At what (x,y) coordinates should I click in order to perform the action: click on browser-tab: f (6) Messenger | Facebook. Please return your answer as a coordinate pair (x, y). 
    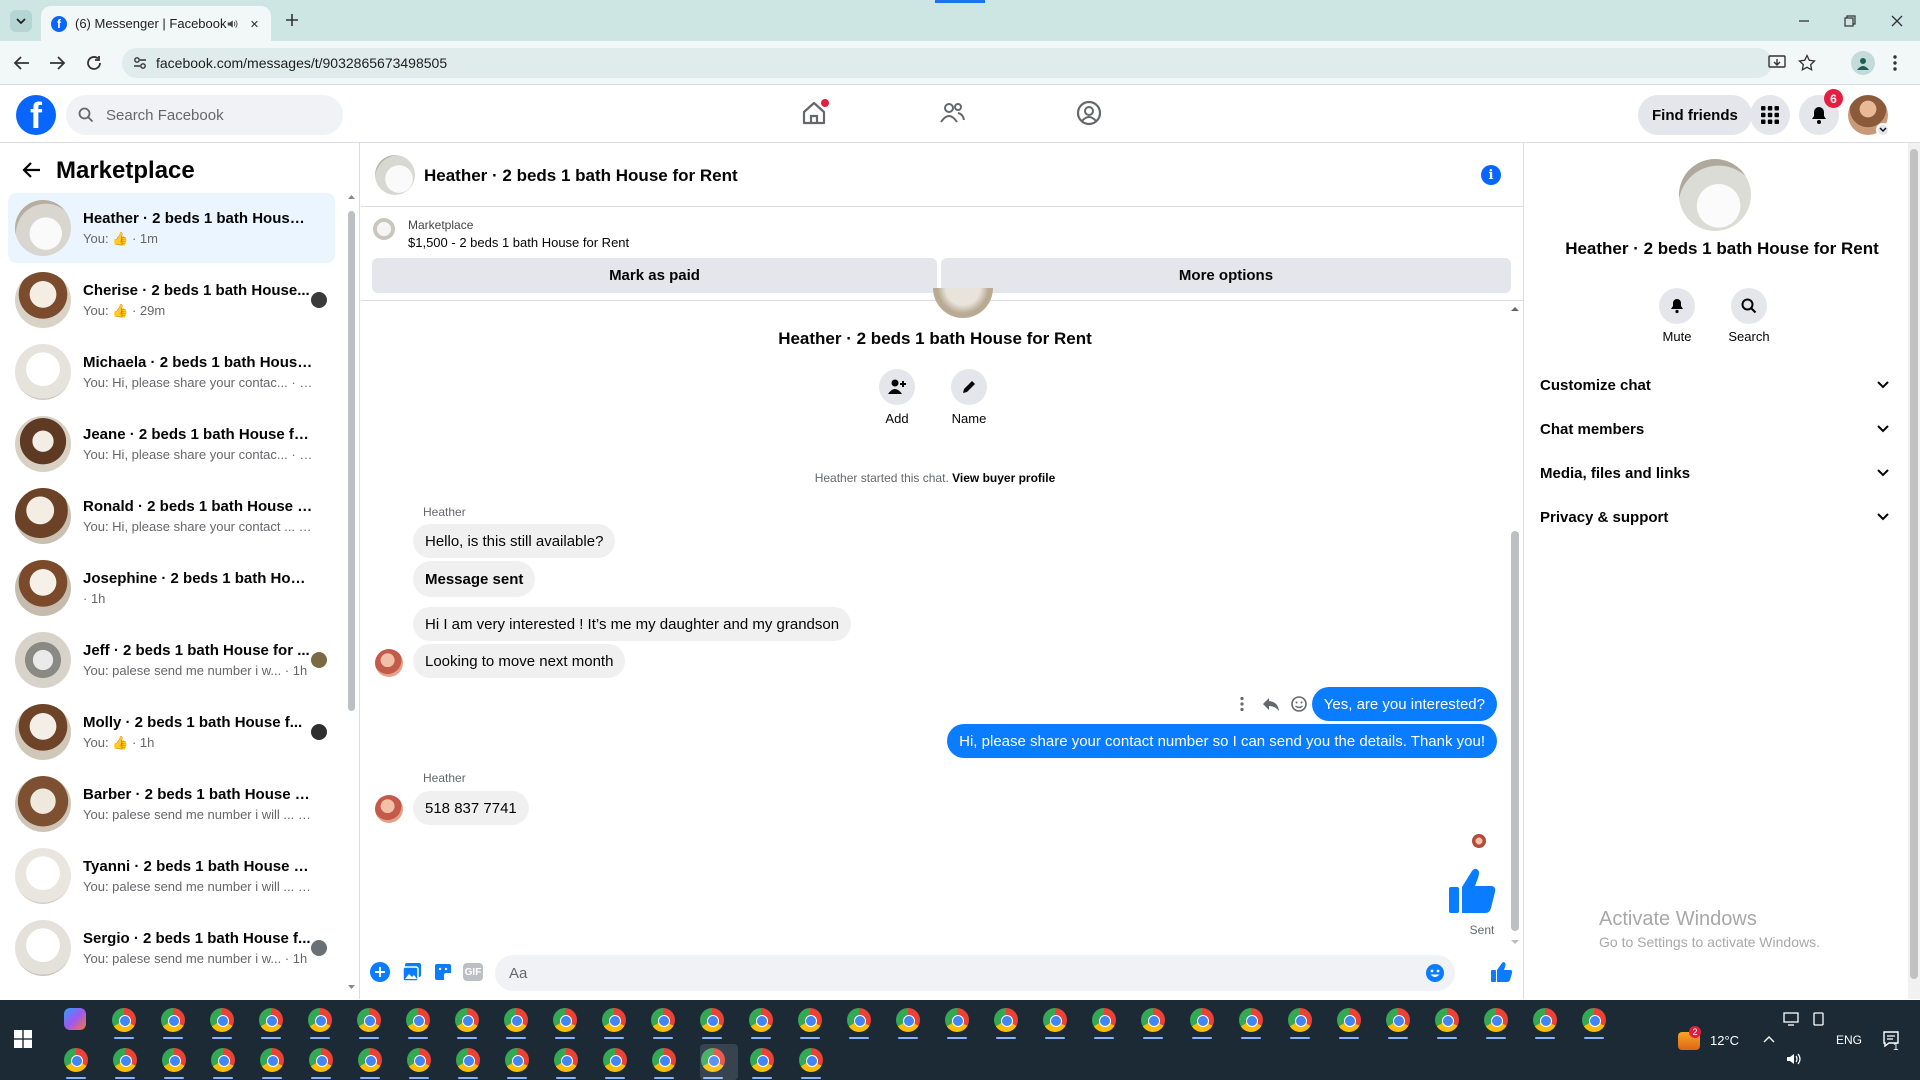
    Looking at the image, I should click on (156, 23).